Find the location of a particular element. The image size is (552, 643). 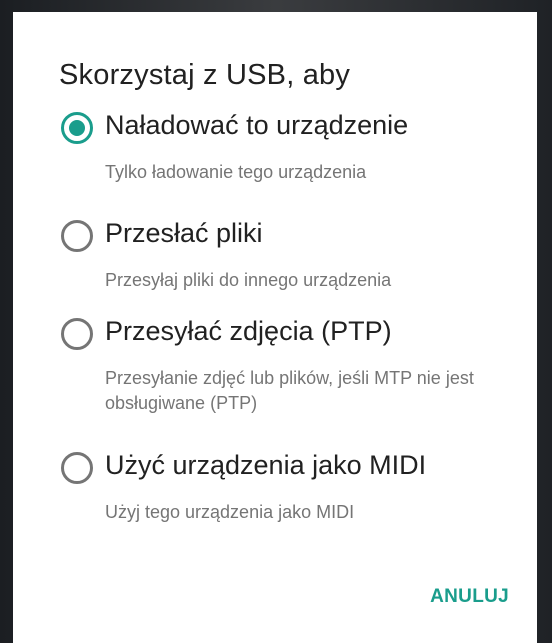

option-row: Użyć urządzenia jako MIDI is located at coordinates (290, 470).